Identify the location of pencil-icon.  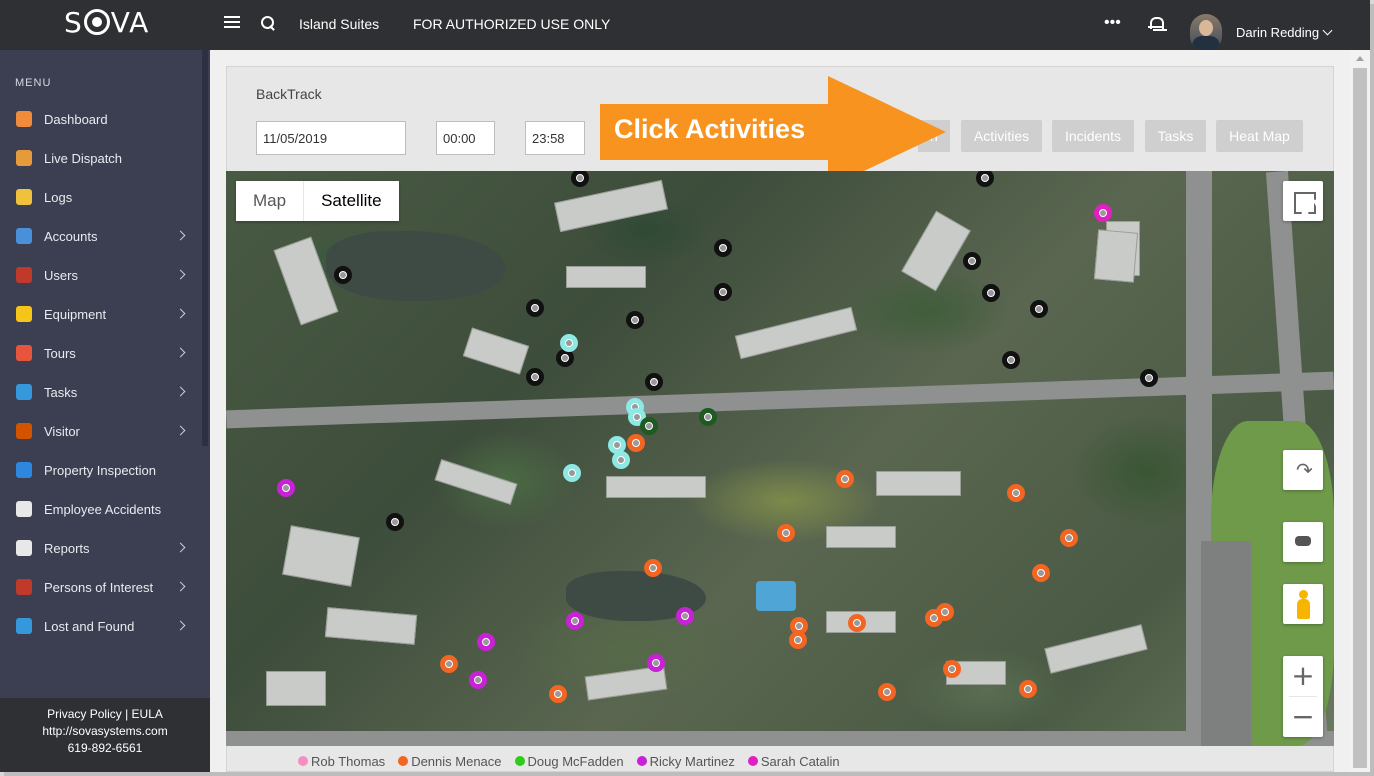
(24, 197).